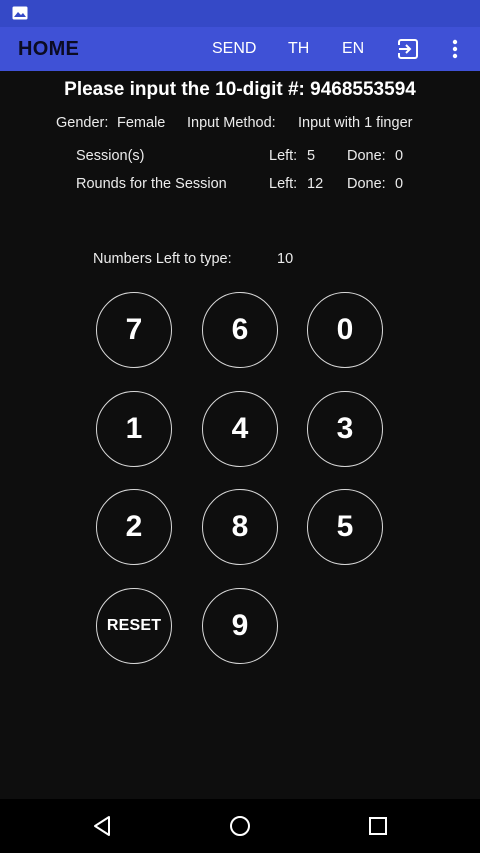 The width and height of the screenshot is (480, 853). What do you see at coordinates (285, 259) in the screenshot?
I see `numbers-left-value: 10` at bounding box center [285, 259].